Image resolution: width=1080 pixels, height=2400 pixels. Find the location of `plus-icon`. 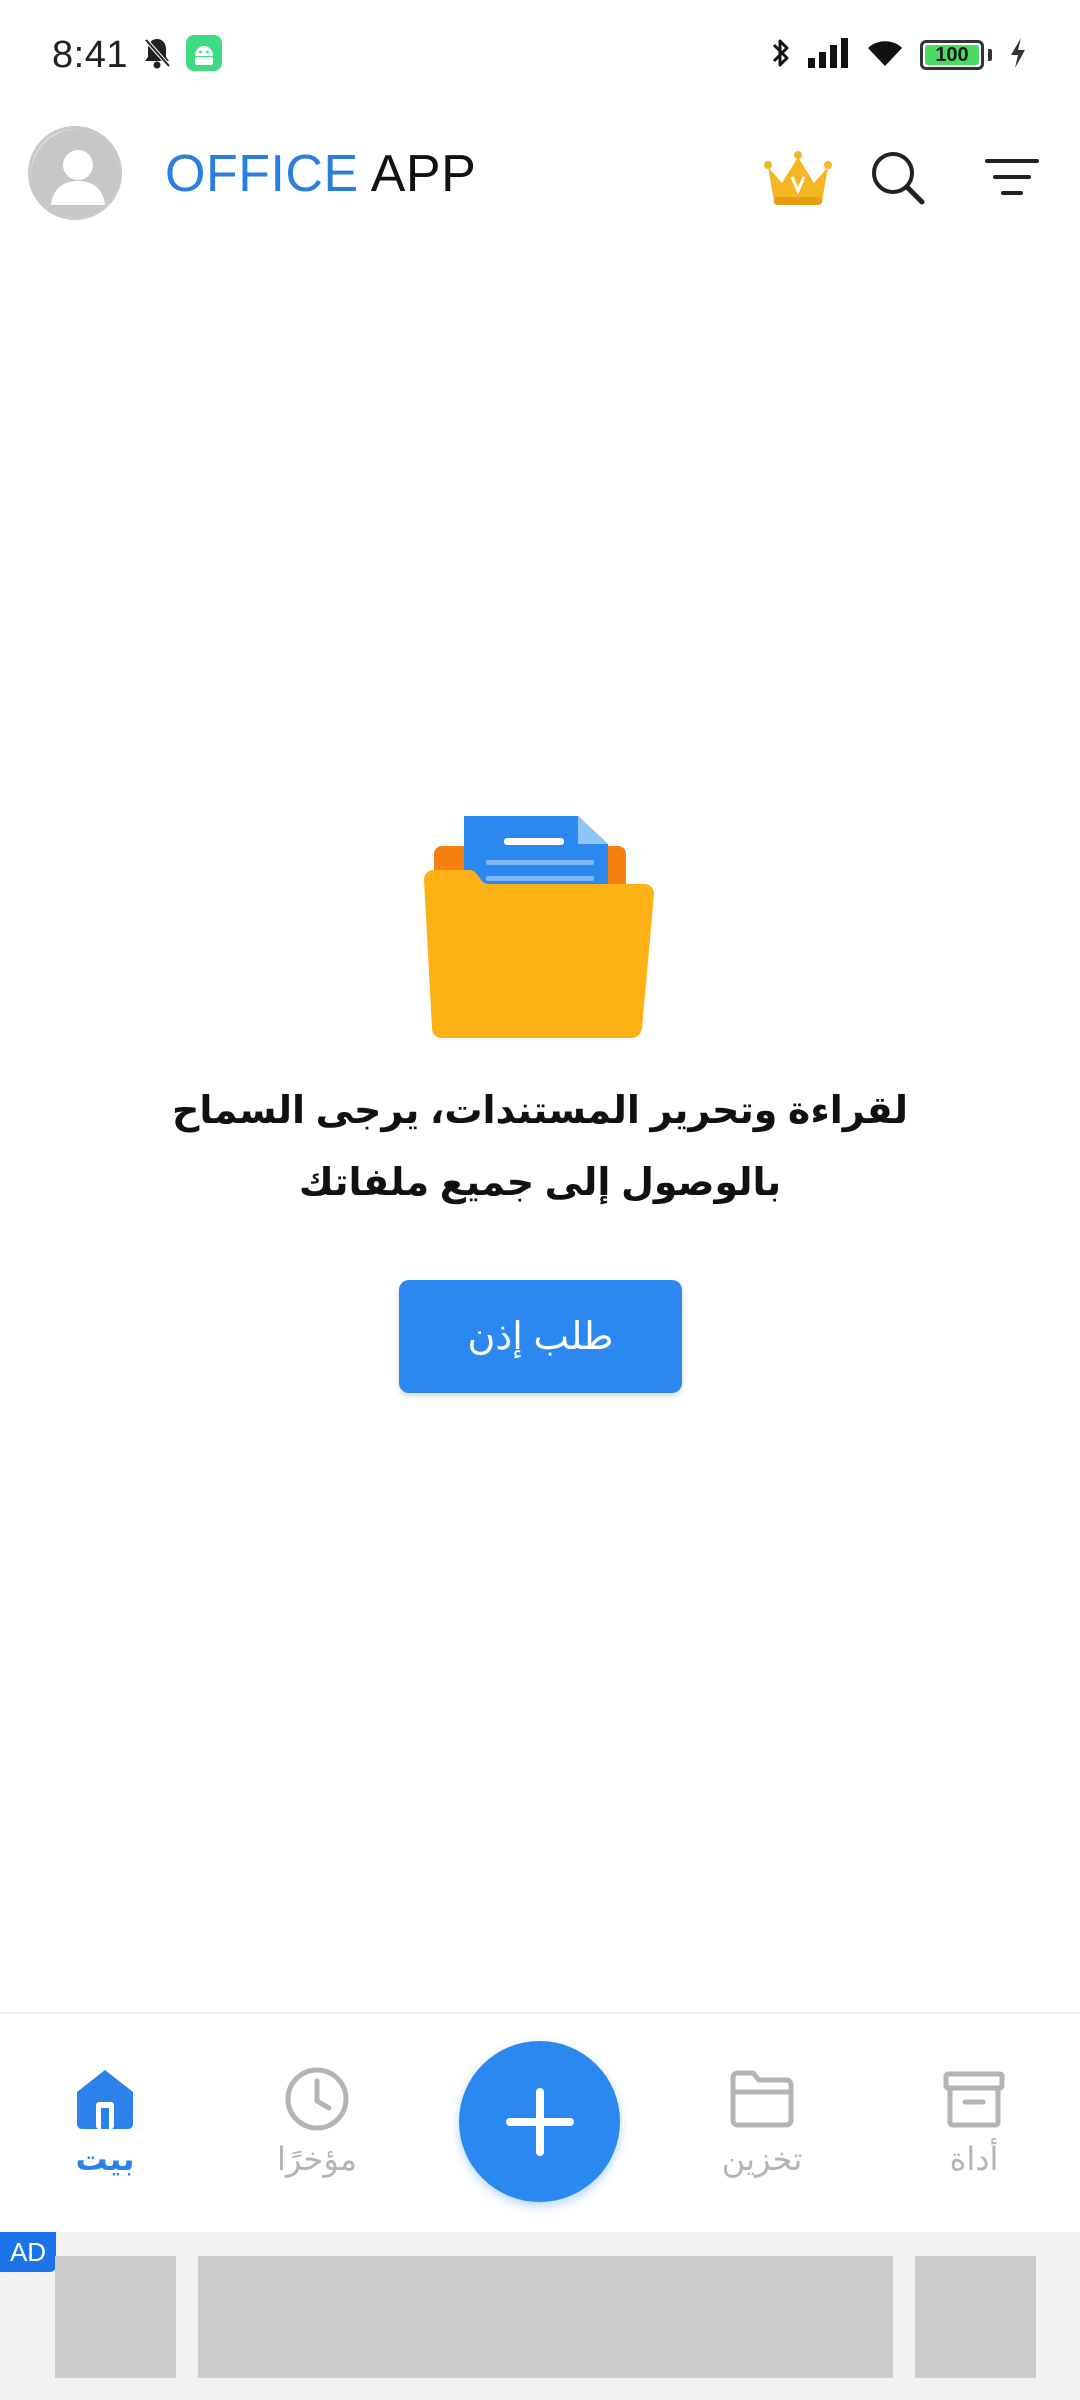

plus-icon is located at coordinates (539, 2121).